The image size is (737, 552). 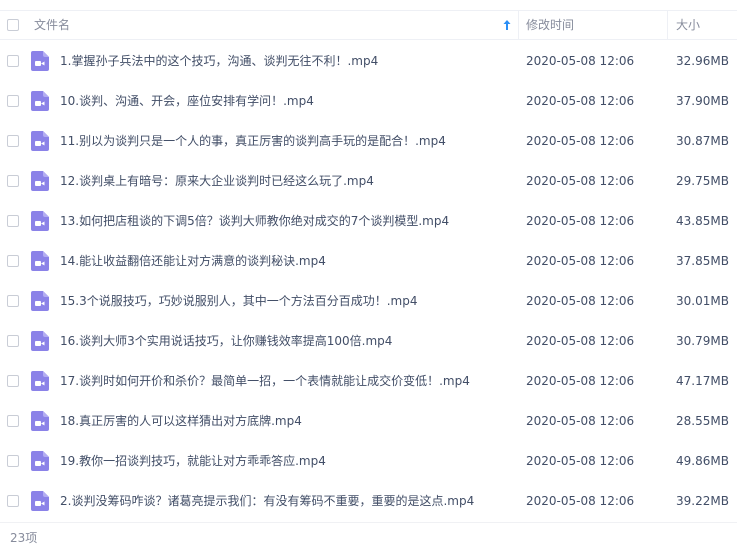 I want to click on file-name: 12.谈判桌上有暗号：原来大企业谈判时已经这么玩了.mp4, so click(x=217, y=181).